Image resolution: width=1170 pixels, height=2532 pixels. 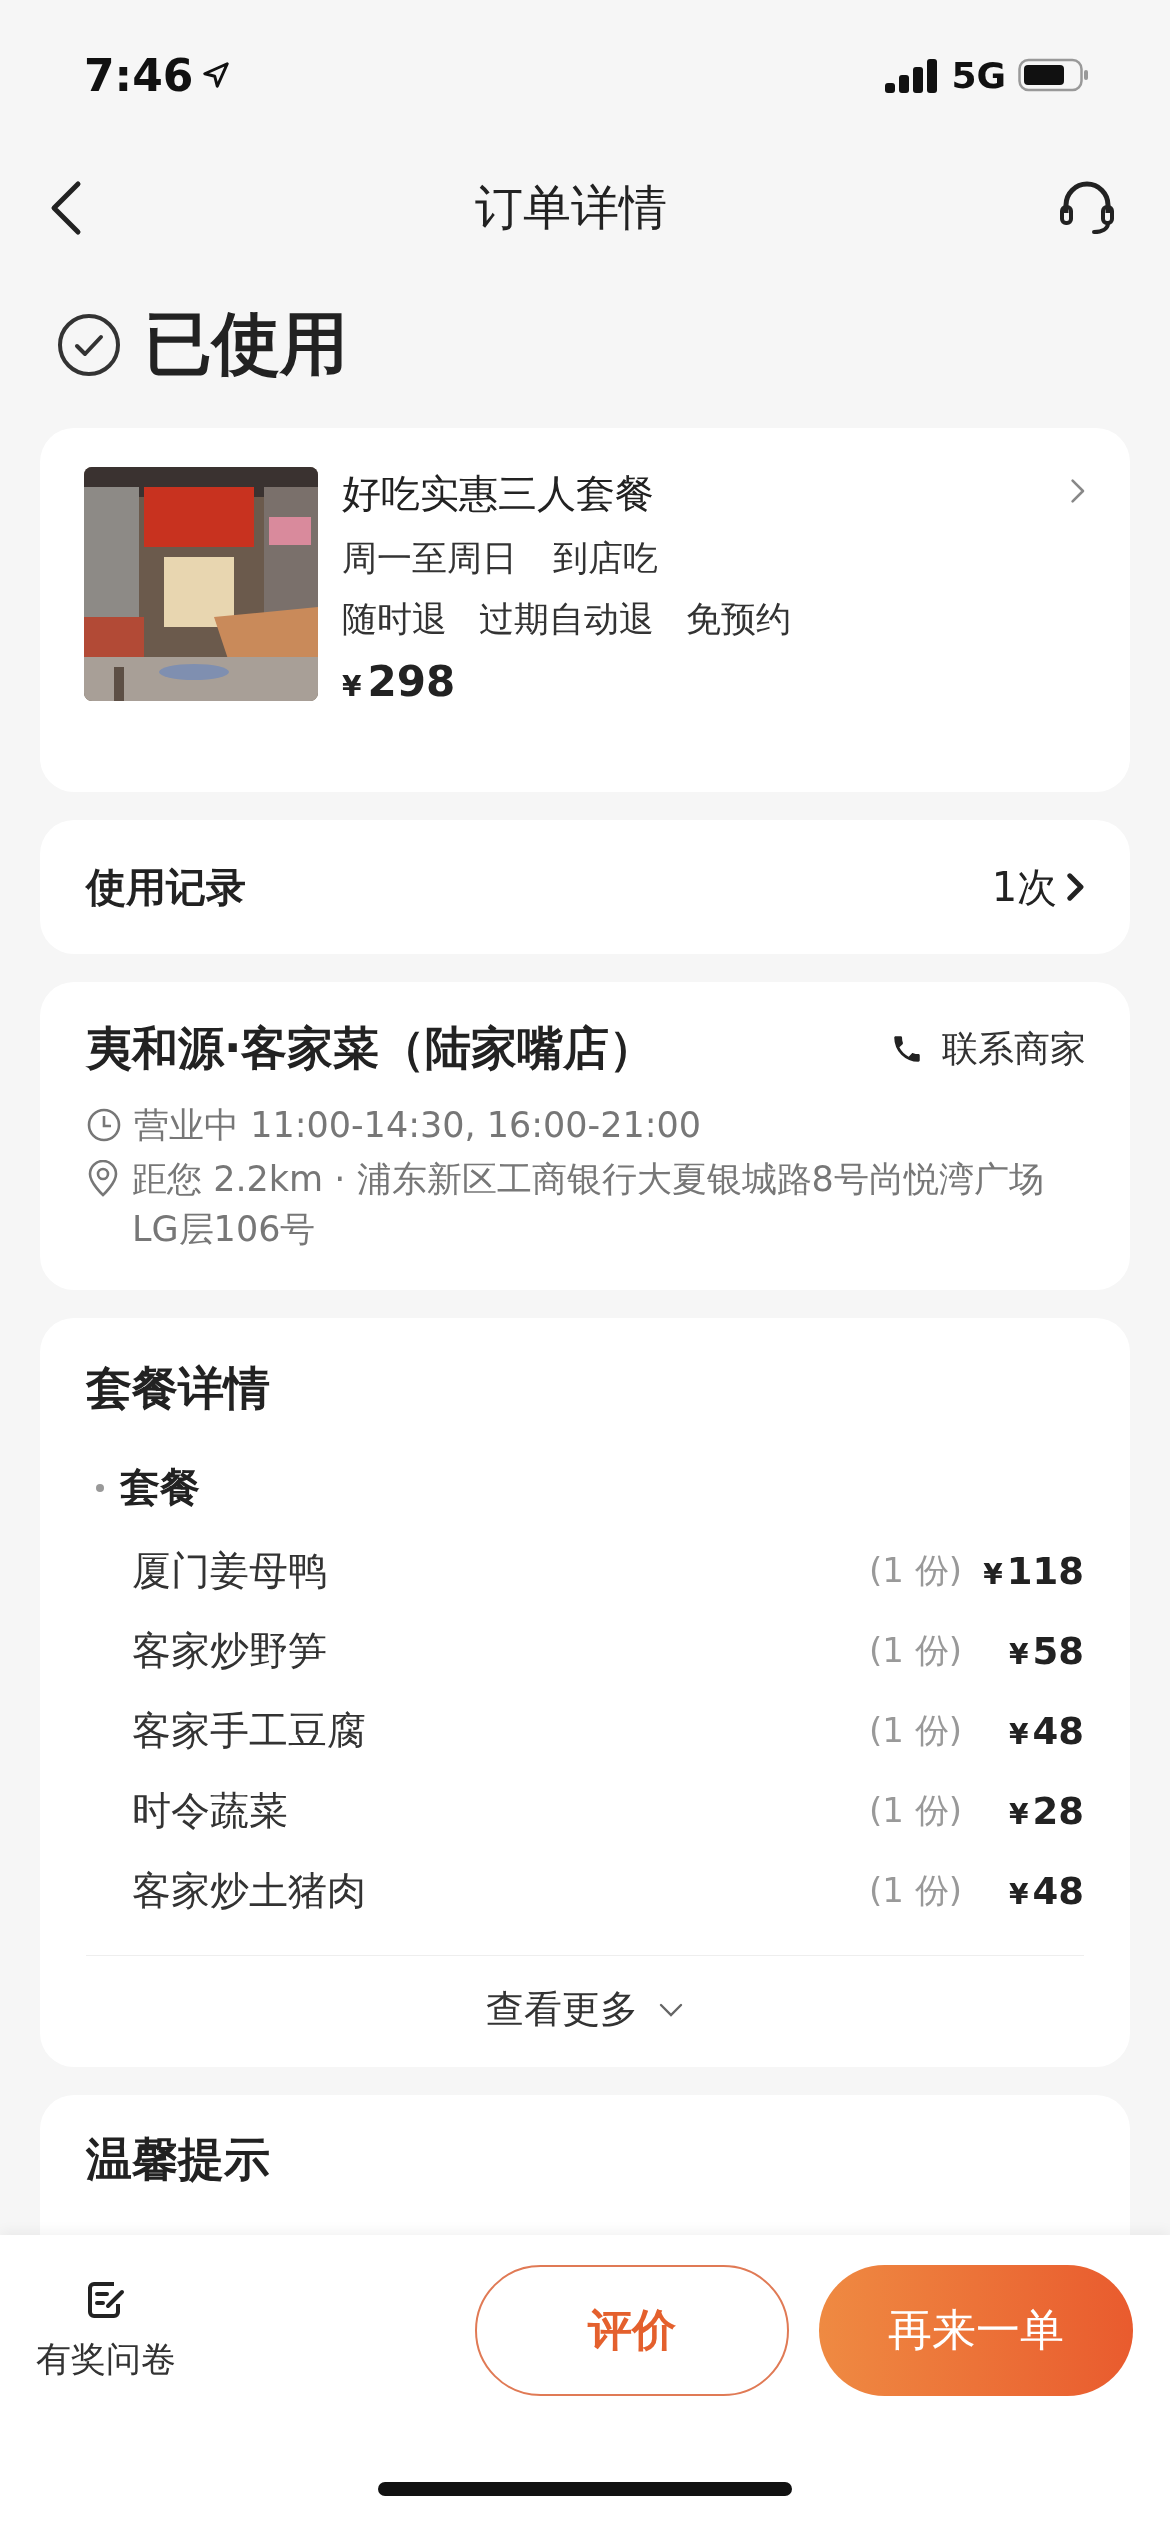 I want to click on tips-title: 温馨提示, so click(x=178, y=2159).